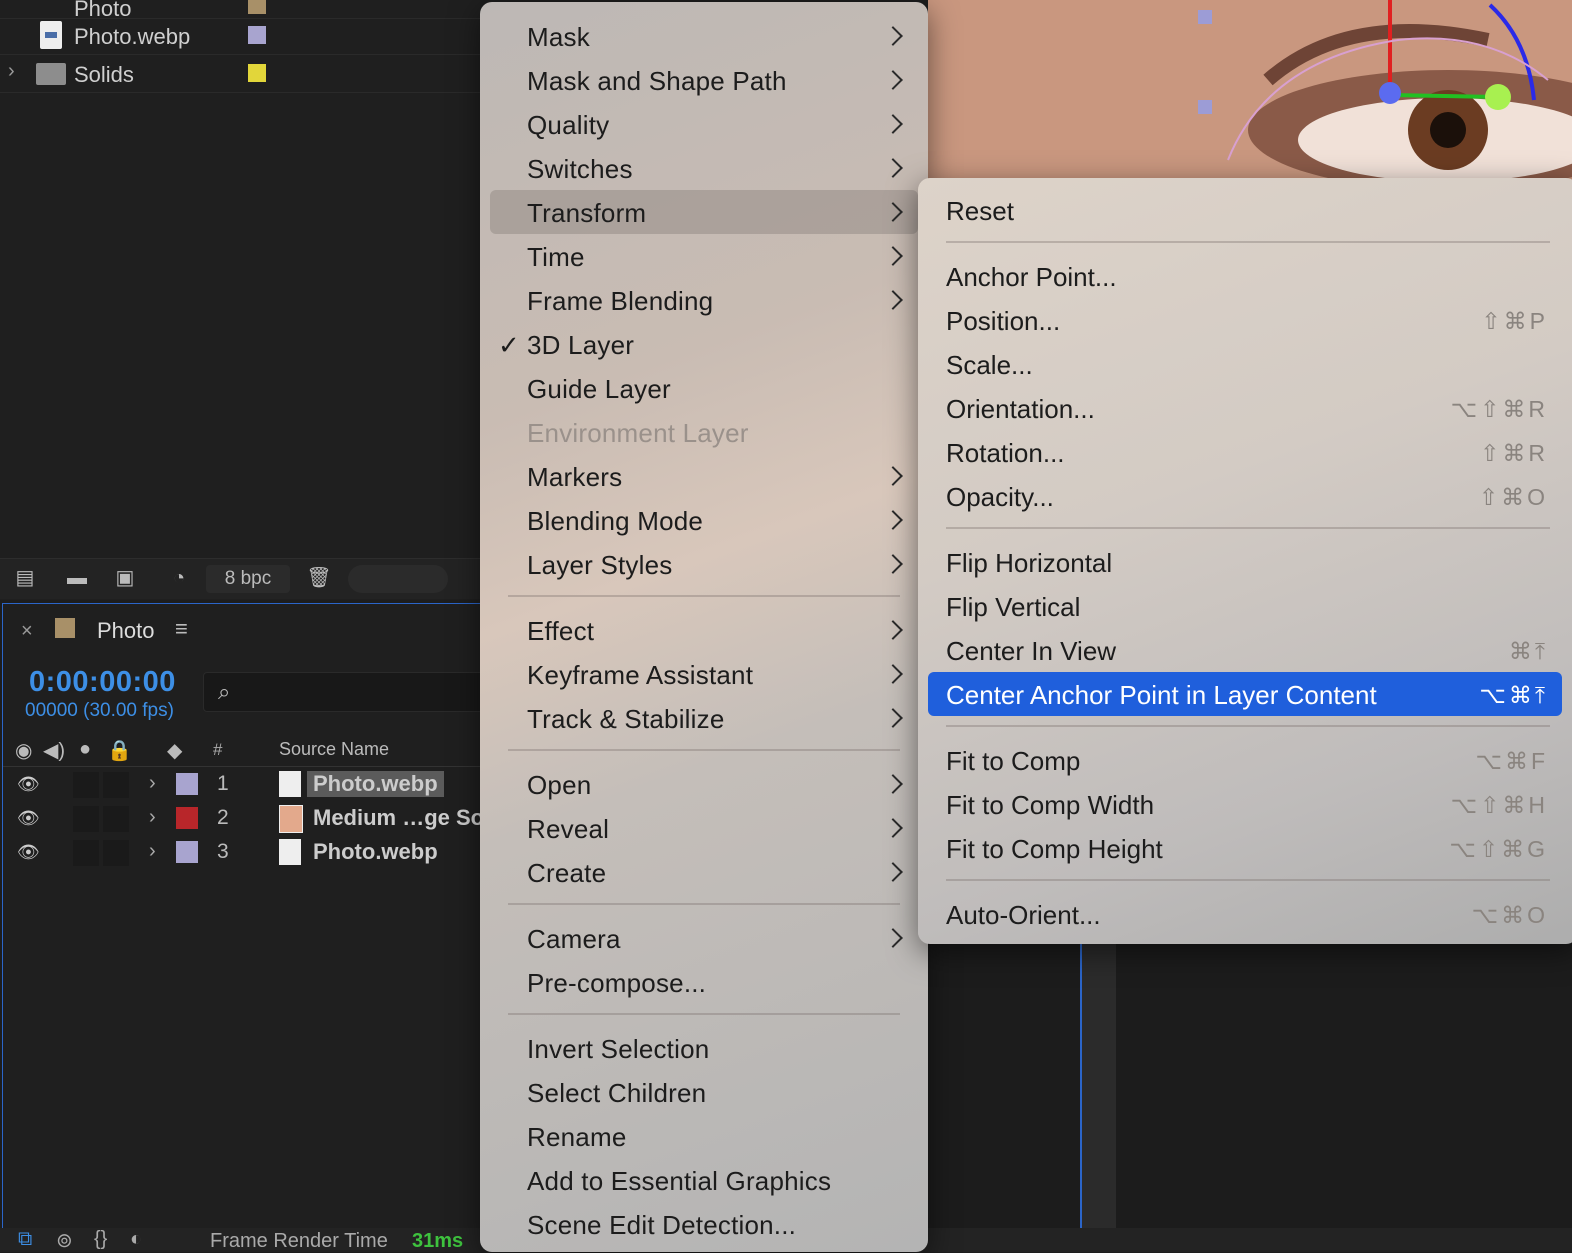 The image size is (1572, 1253). What do you see at coordinates (246, 819) in the screenshot?
I see `layer-row: 👁 › 2 Medium …ge Sol` at bounding box center [246, 819].